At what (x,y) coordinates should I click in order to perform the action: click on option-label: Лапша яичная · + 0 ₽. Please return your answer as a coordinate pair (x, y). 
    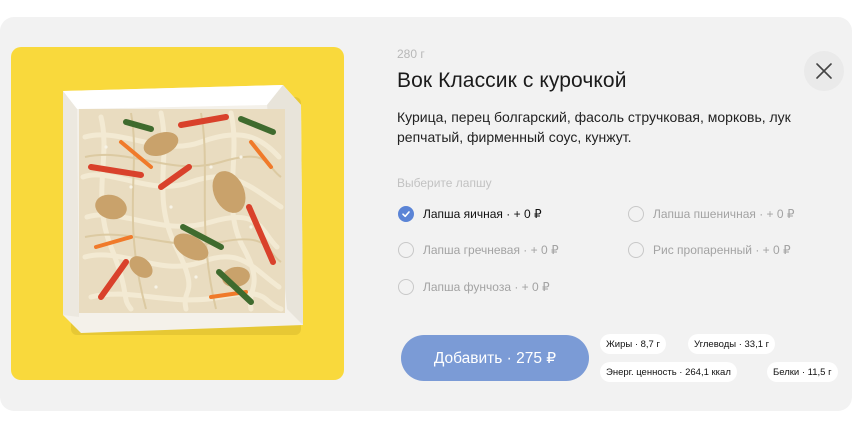
    Looking at the image, I should click on (482, 214).